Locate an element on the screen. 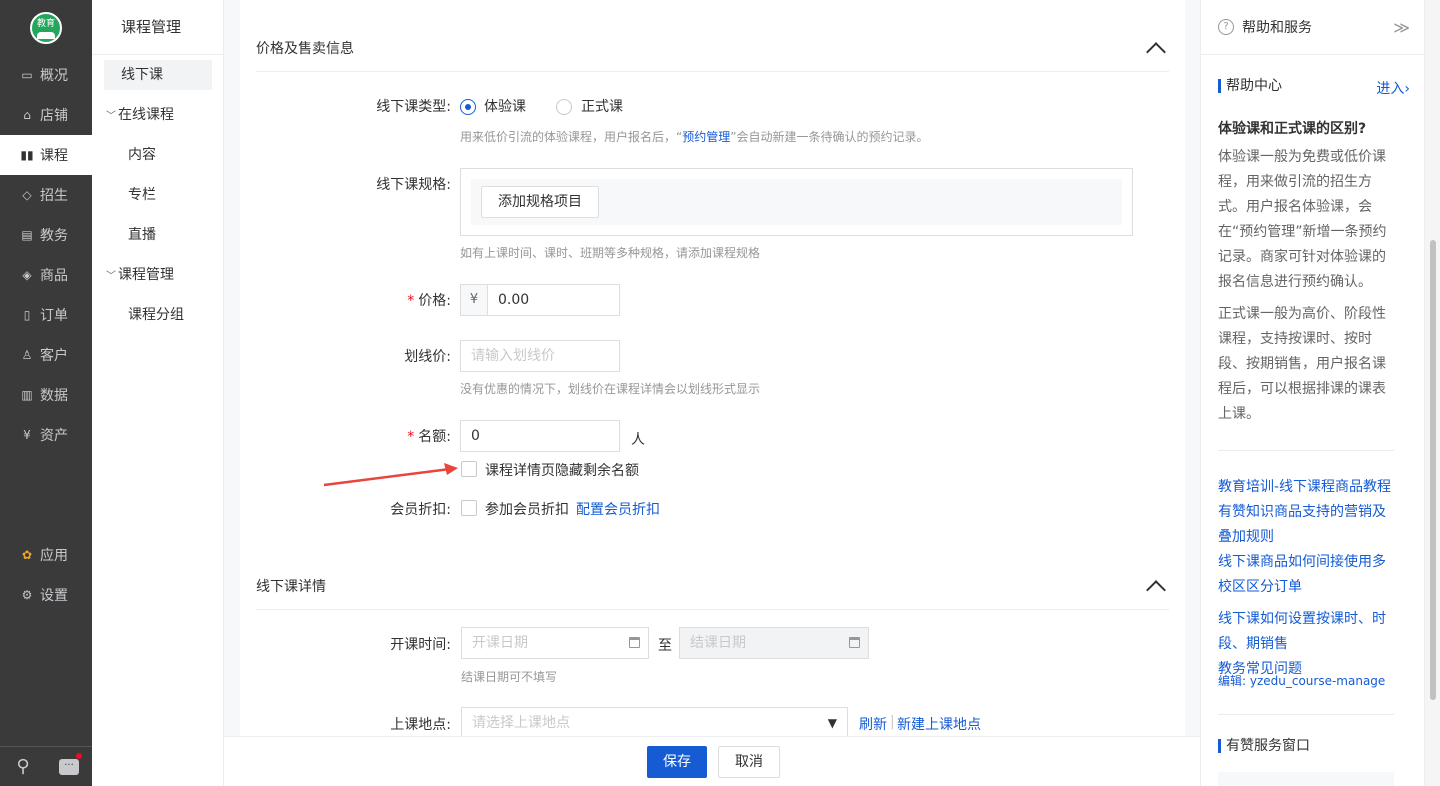  store-icon: ⌂ is located at coordinates (27, 115).